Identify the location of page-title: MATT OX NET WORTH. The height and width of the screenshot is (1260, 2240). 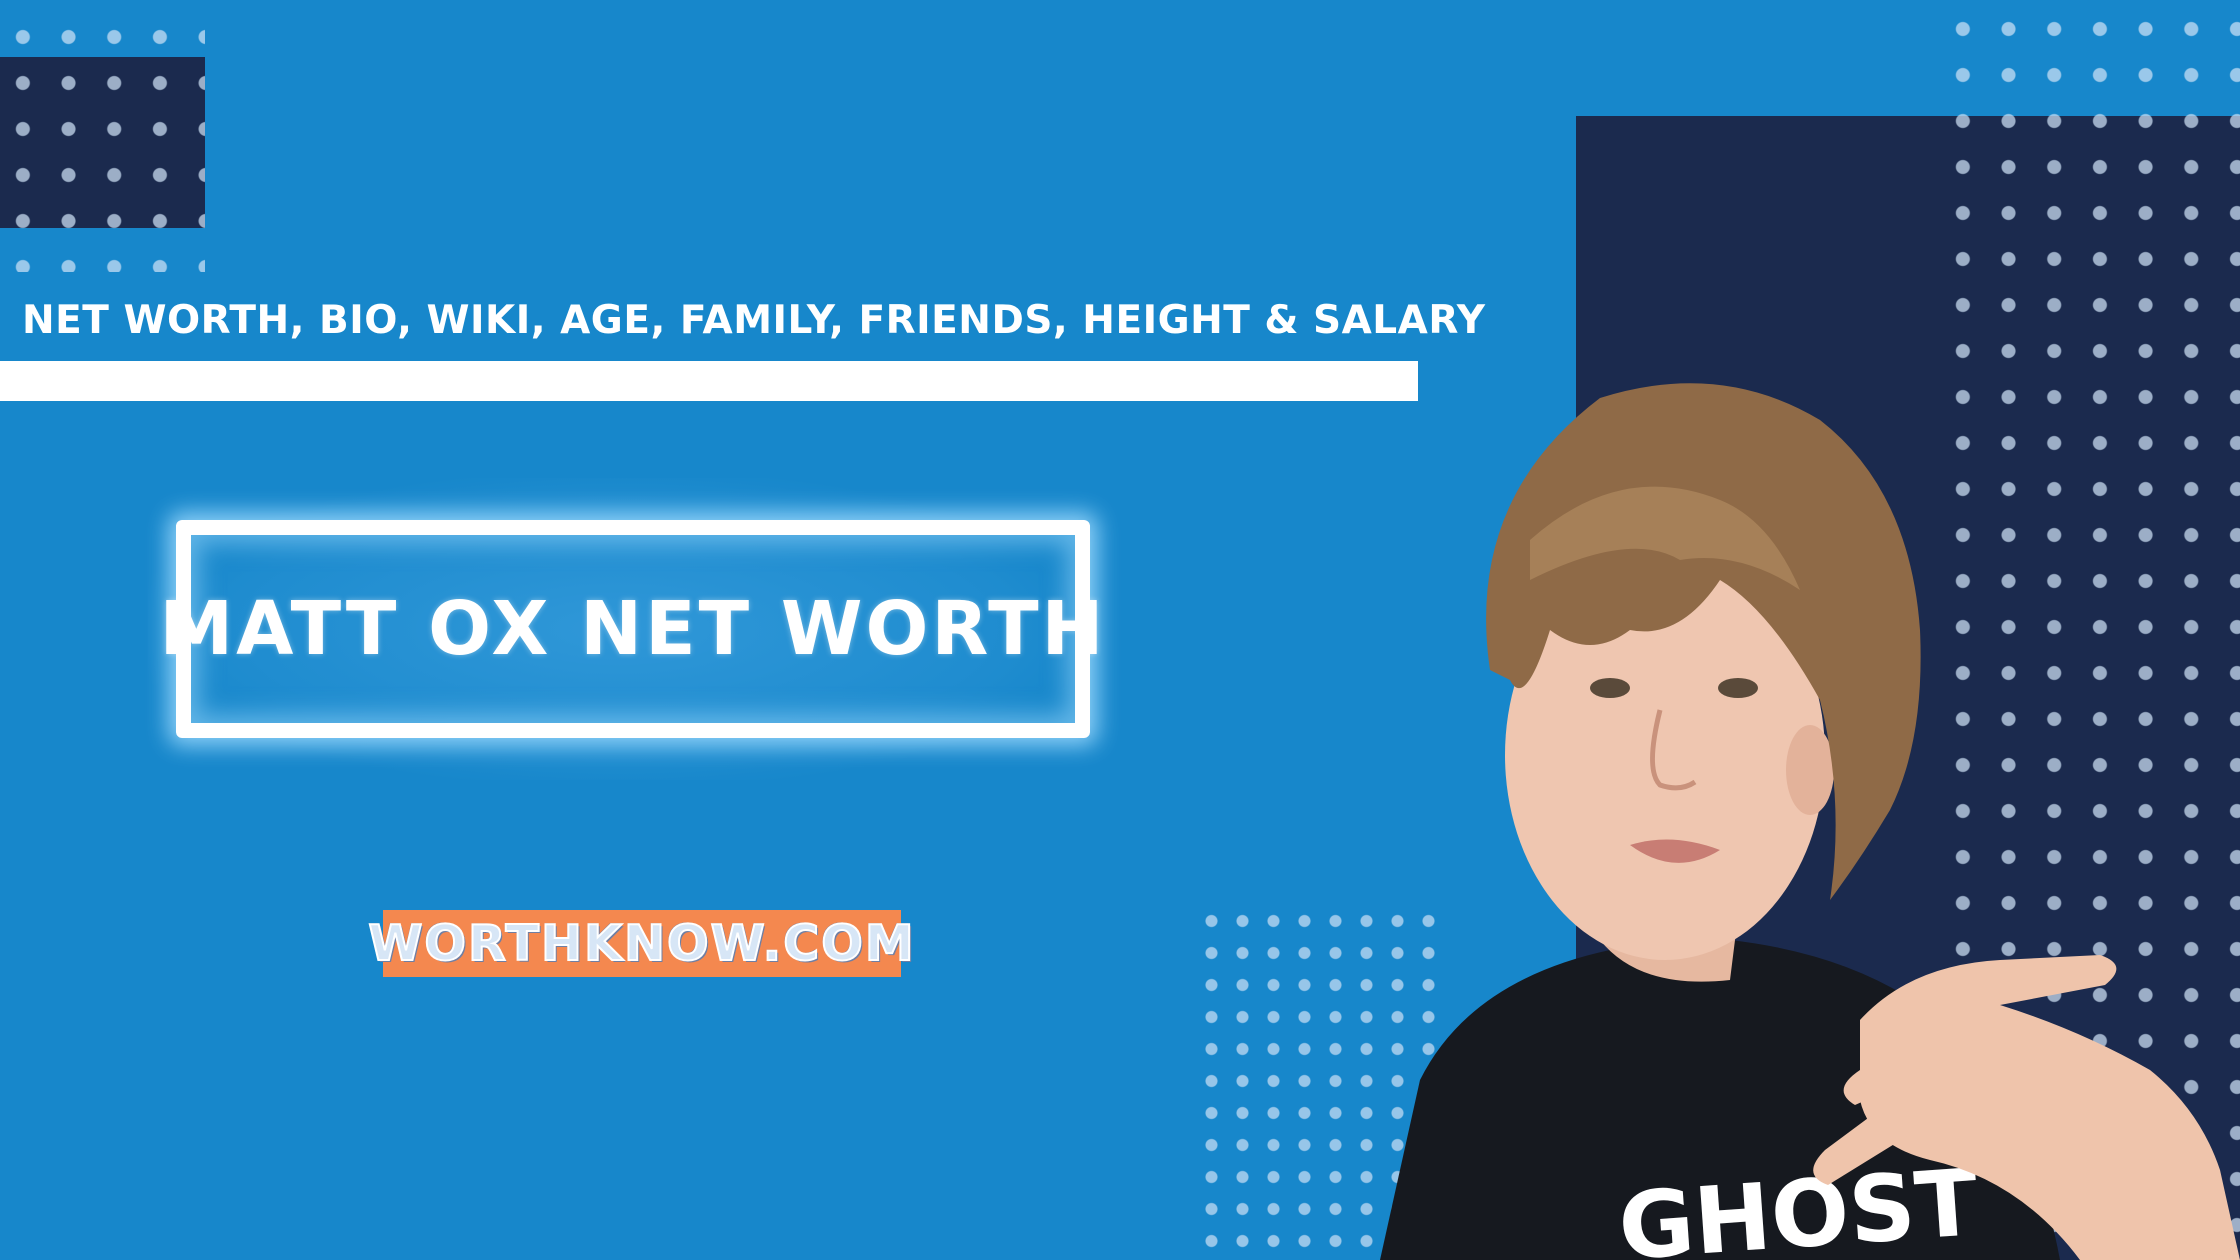
(633, 629).